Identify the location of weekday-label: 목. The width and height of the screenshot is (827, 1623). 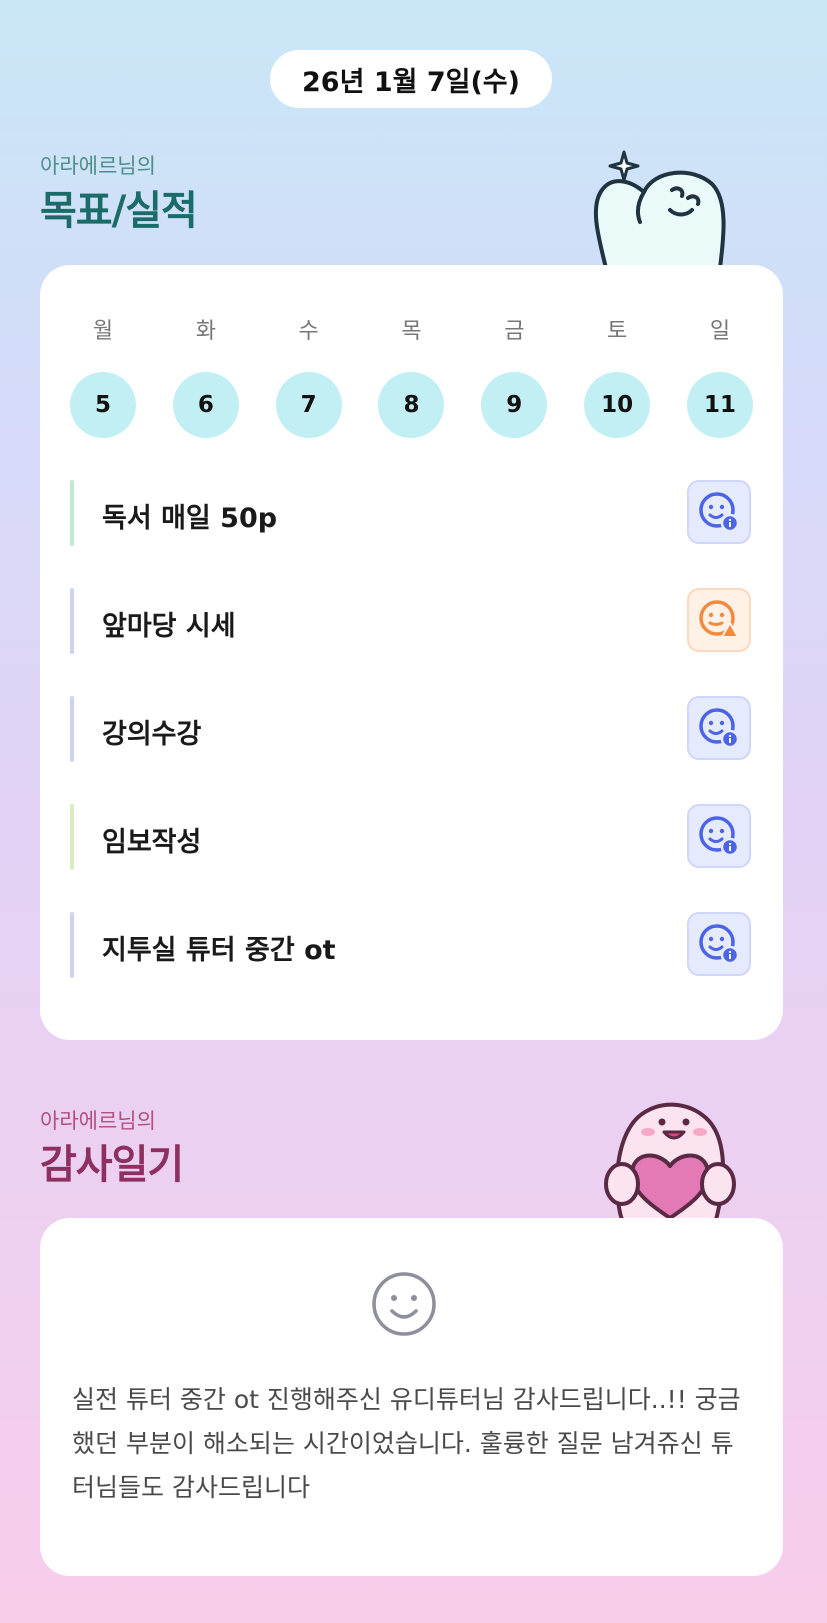
(411, 331).